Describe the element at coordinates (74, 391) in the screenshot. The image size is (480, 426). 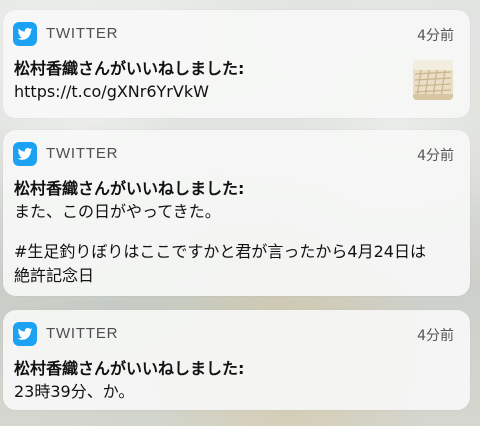
I see `notification-body-line: 23時39分、か。` at that location.